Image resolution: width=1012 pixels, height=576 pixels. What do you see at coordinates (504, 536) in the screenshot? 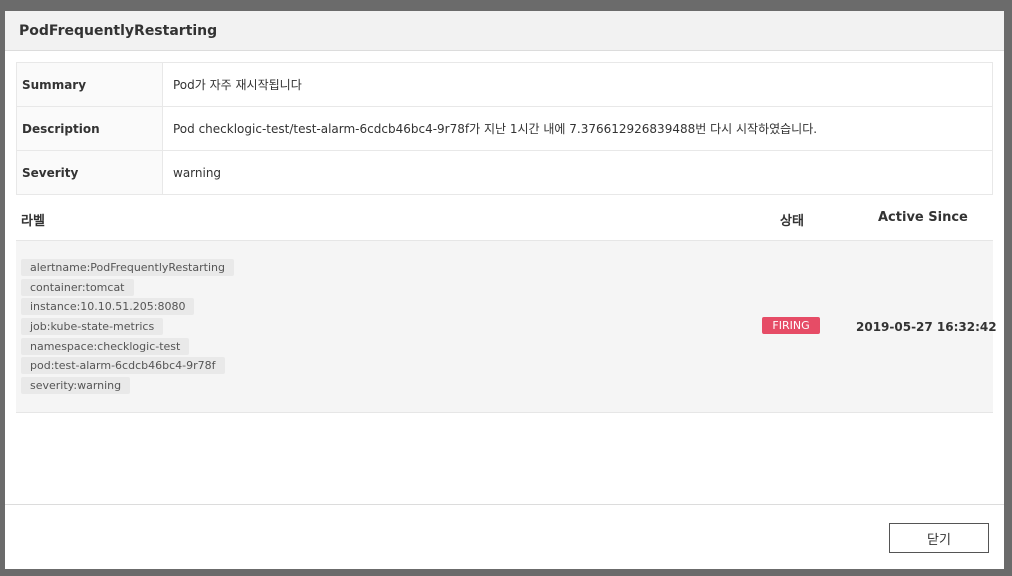
I see `modal-footer: 닫기` at bounding box center [504, 536].